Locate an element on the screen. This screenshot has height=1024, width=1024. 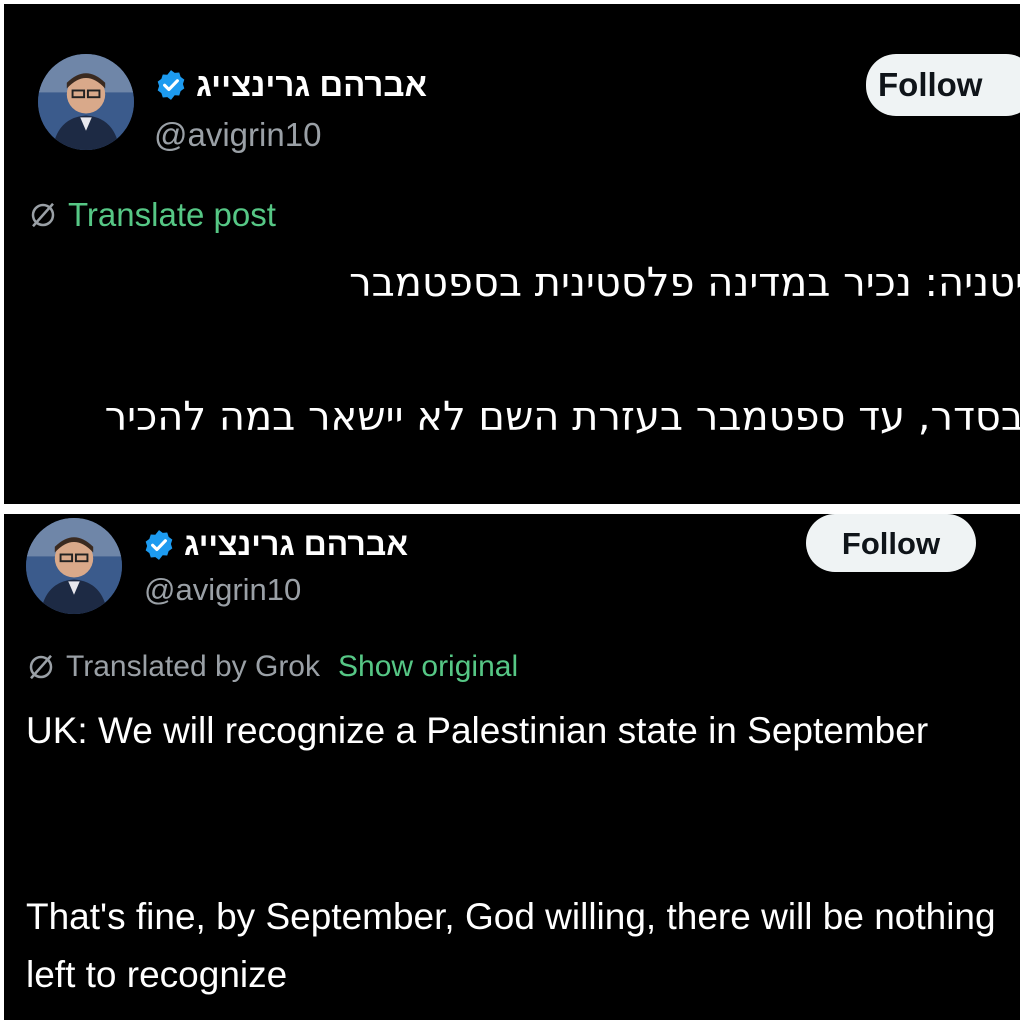
translation-info-row: Translated by Grok Show original is located at coordinates (272, 667).